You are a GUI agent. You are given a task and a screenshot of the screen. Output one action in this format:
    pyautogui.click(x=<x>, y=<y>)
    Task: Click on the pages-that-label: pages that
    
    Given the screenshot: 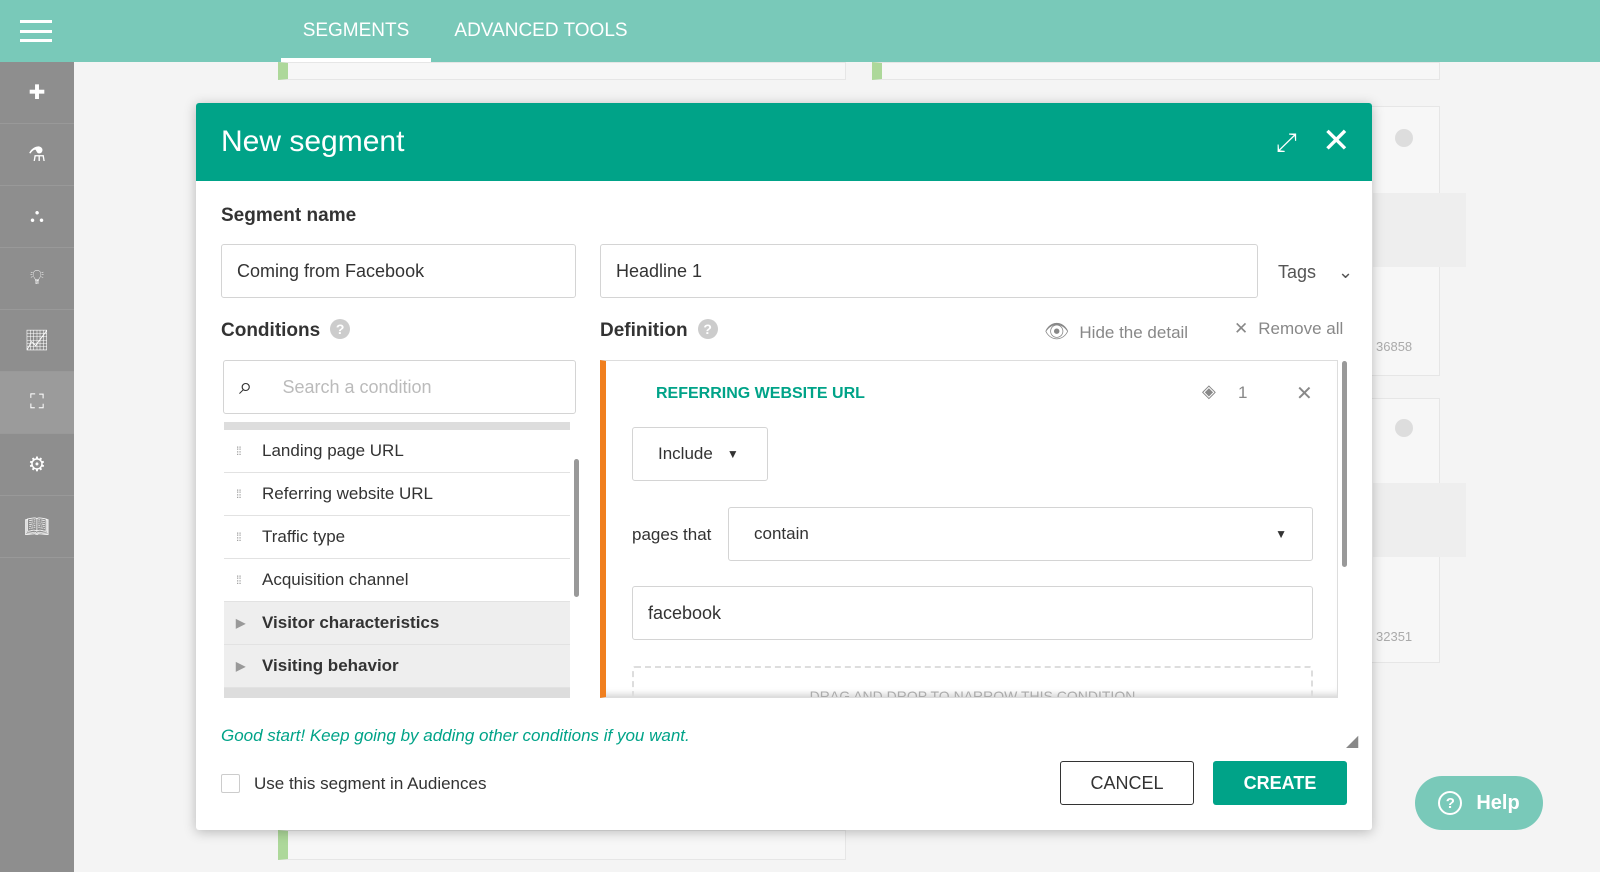 What is the action you would take?
    pyautogui.click(x=672, y=534)
    